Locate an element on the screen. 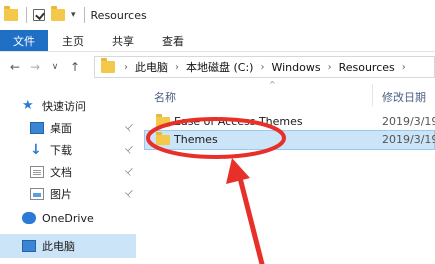 This screenshot has width=435, height=264. picture-icon is located at coordinates (37, 194).